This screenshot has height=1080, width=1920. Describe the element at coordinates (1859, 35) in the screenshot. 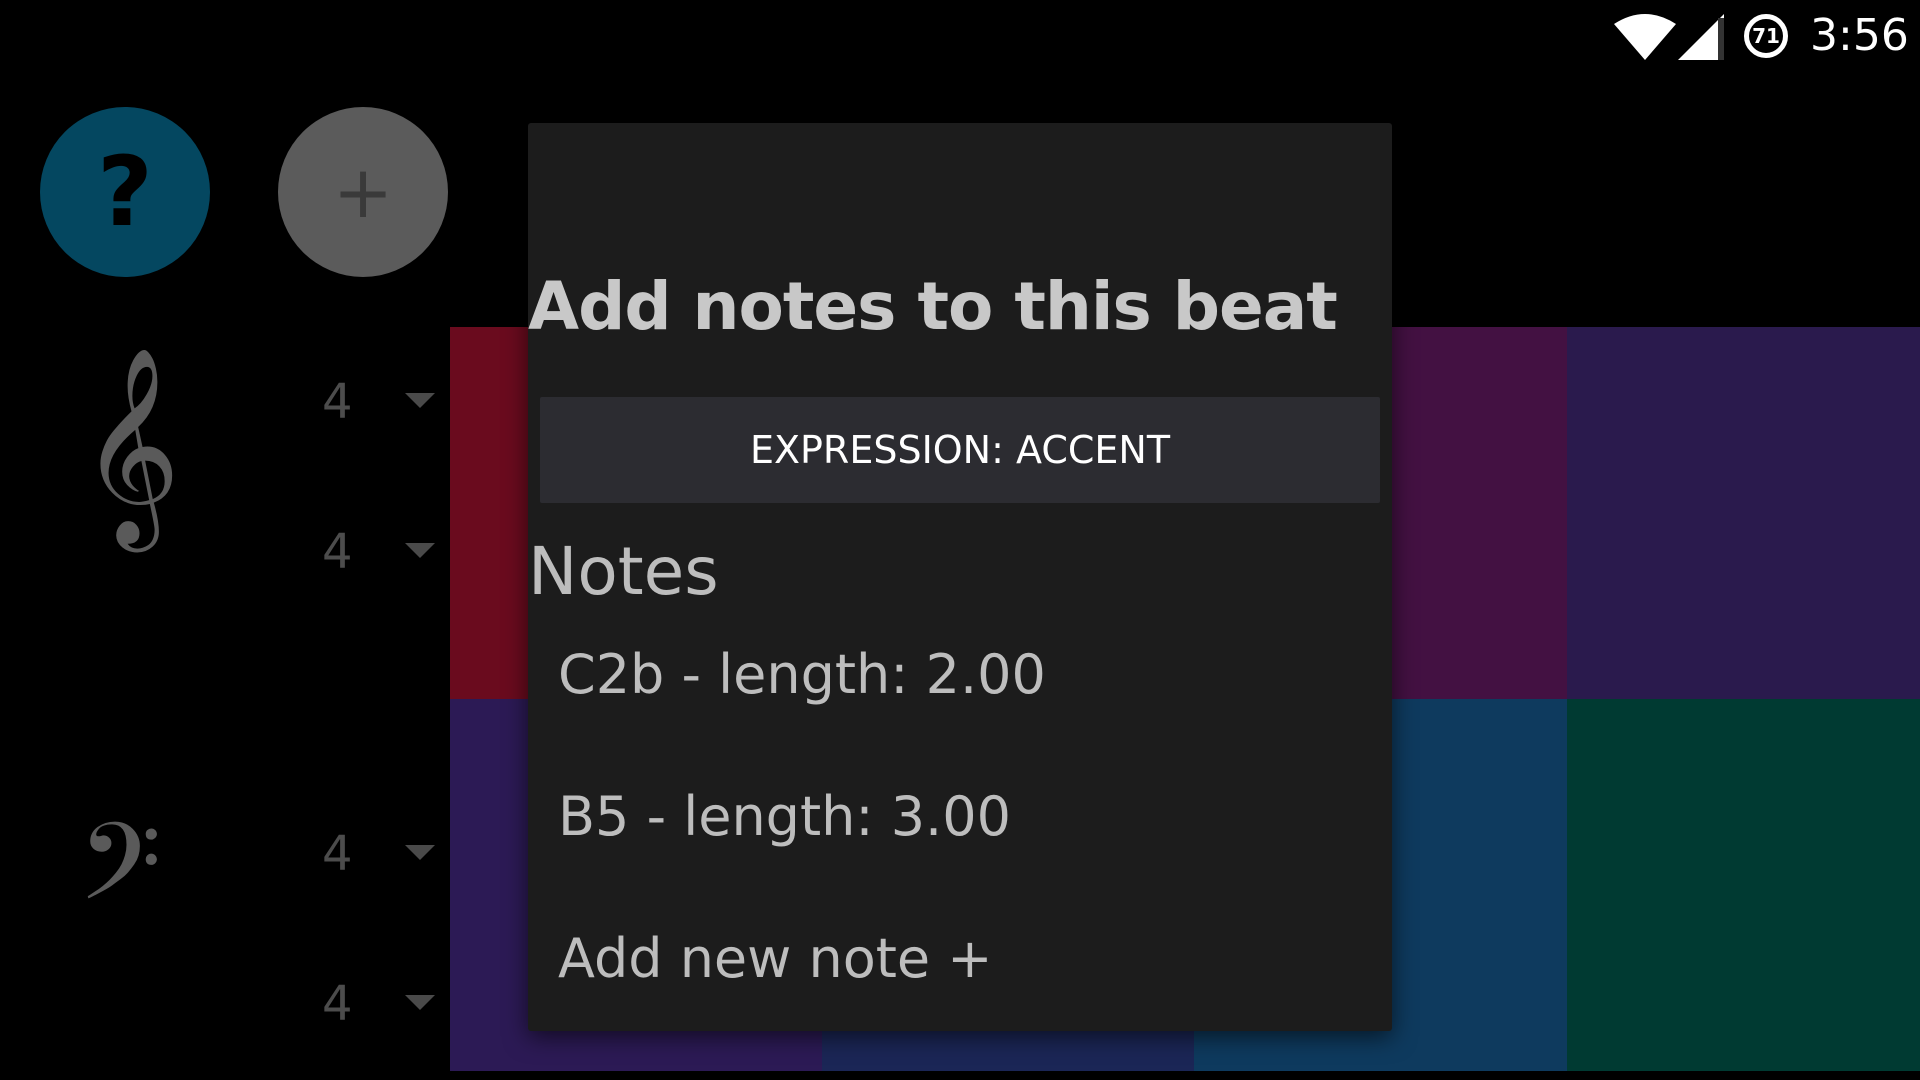

I see `status-clock: 3:56` at that location.